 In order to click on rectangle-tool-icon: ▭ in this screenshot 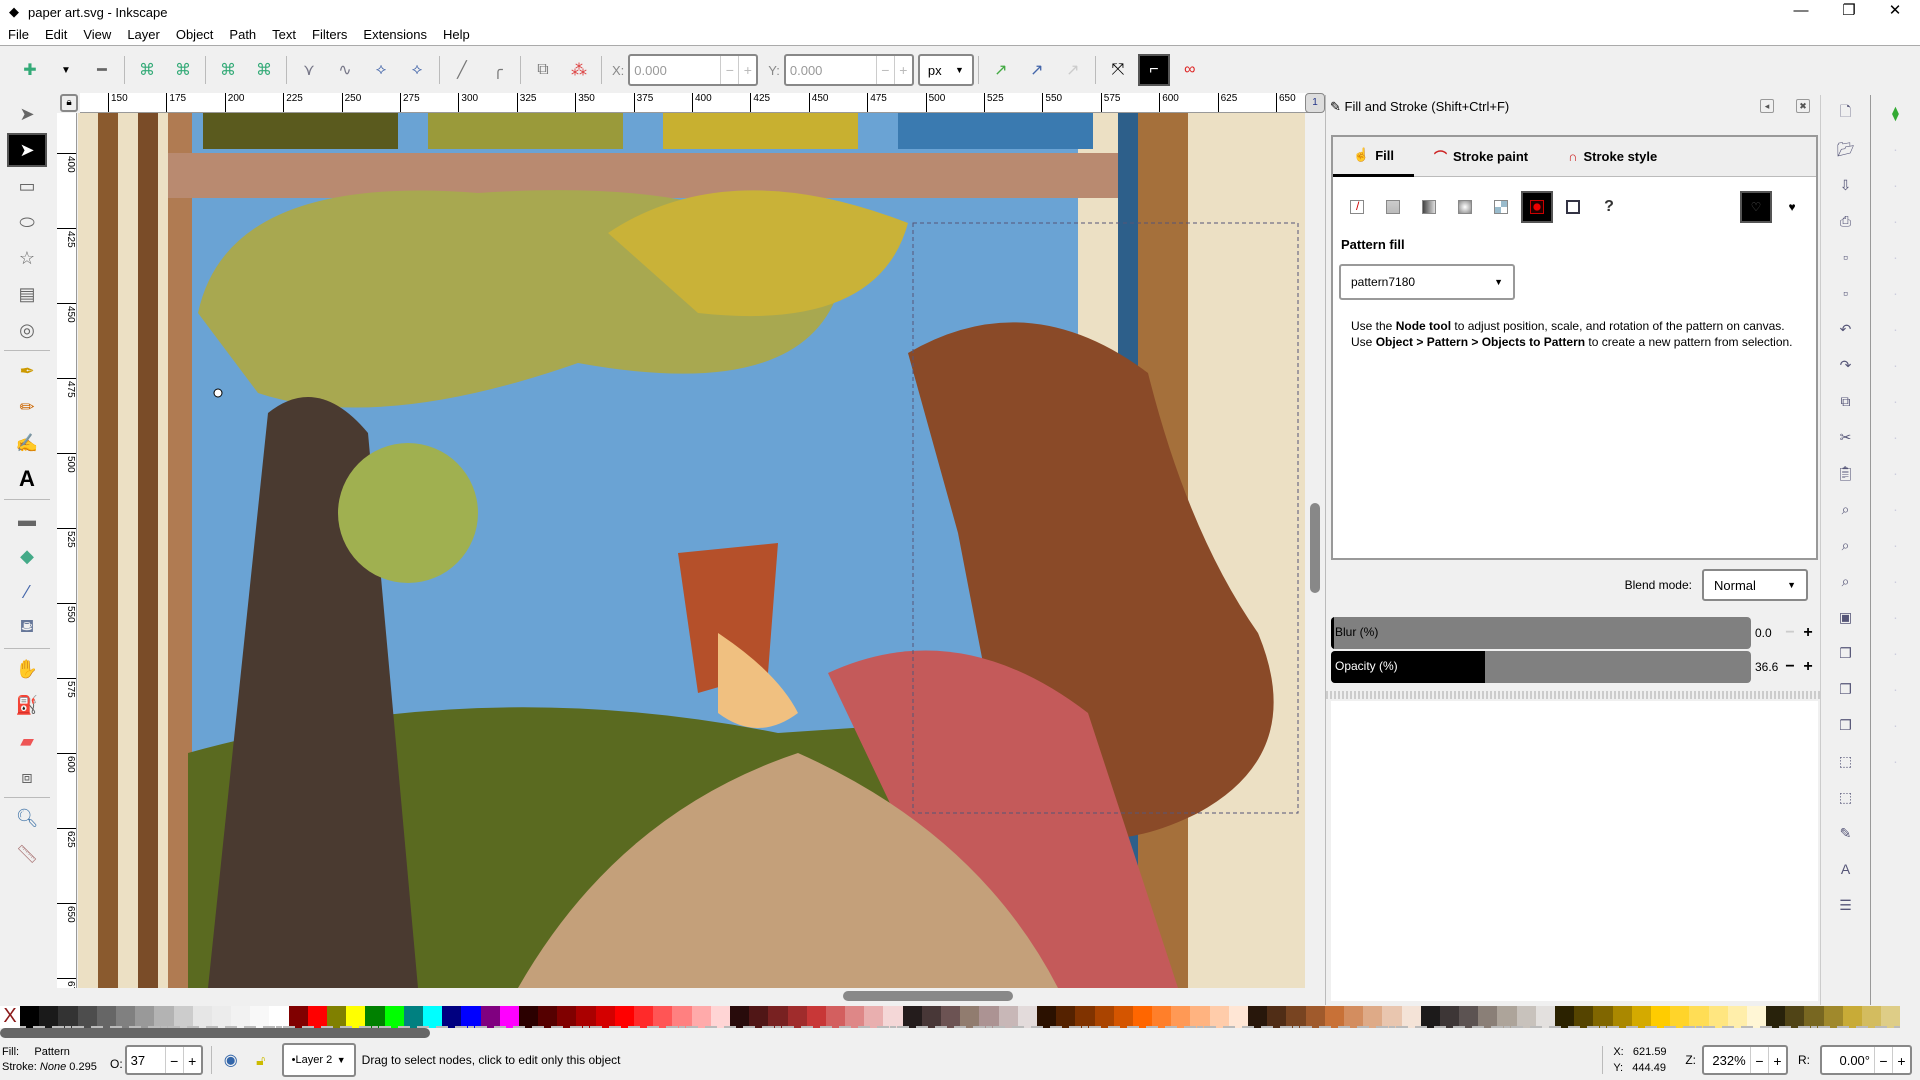, I will do `click(27, 186)`.